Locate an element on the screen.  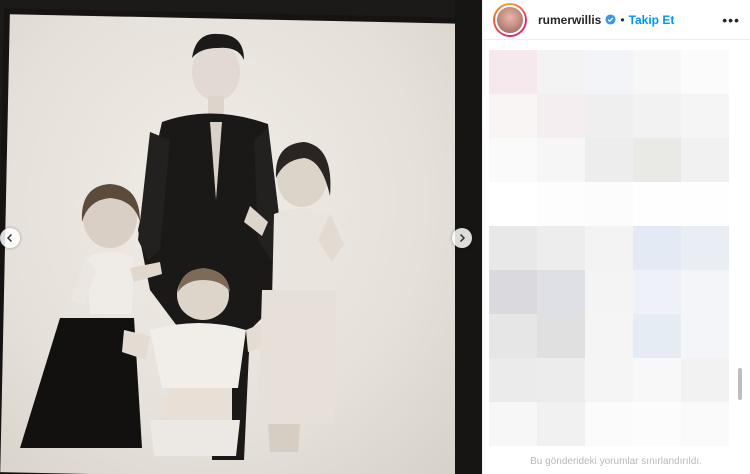
next-photo-button is located at coordinates (462, 238).